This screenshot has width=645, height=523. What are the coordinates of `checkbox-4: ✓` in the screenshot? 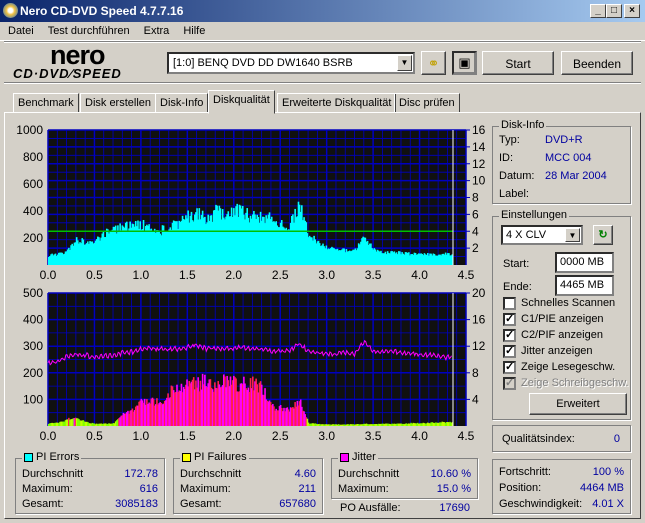 It's located at (509, 367).